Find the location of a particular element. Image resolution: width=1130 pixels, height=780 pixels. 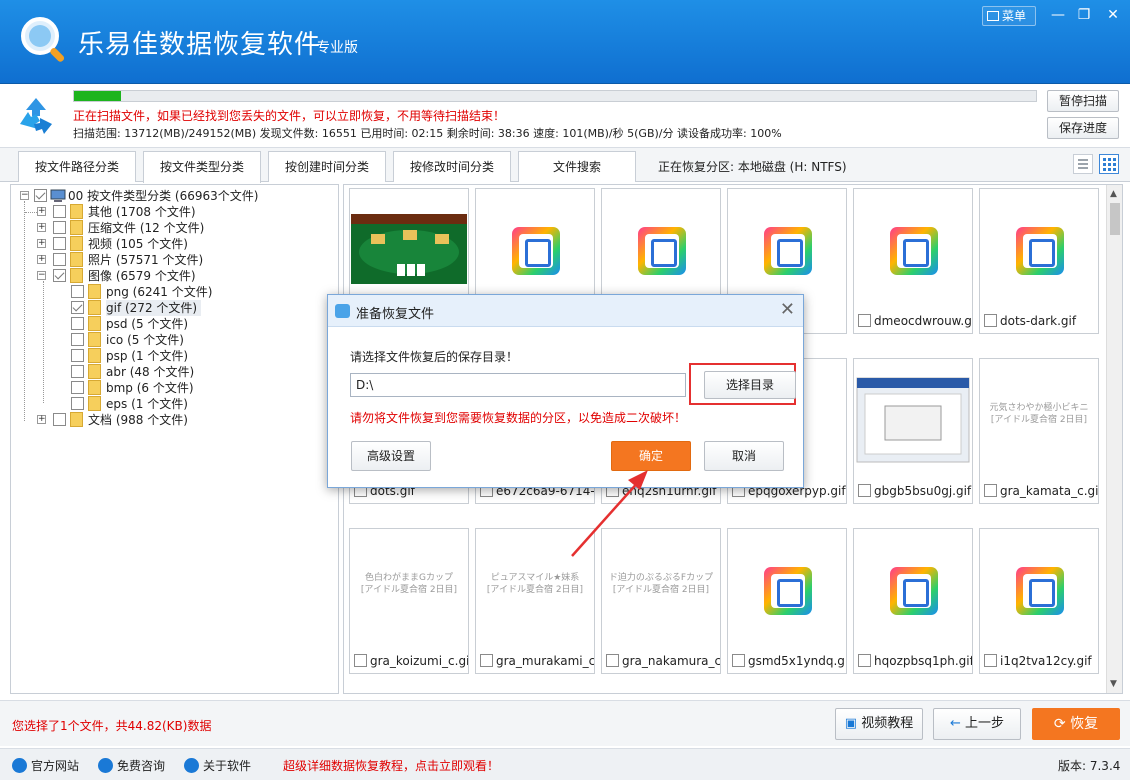

tree-checkbox-gif is located at coordinates (77, 307).